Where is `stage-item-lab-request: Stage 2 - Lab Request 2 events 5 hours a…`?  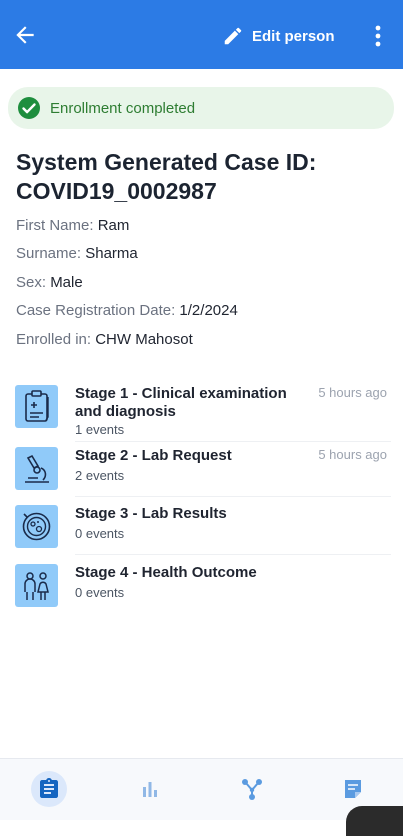
stage-item-lab-request: Stage 2 - Lab Request 2 events 5 hours a… is located at coordinates (201, 475).